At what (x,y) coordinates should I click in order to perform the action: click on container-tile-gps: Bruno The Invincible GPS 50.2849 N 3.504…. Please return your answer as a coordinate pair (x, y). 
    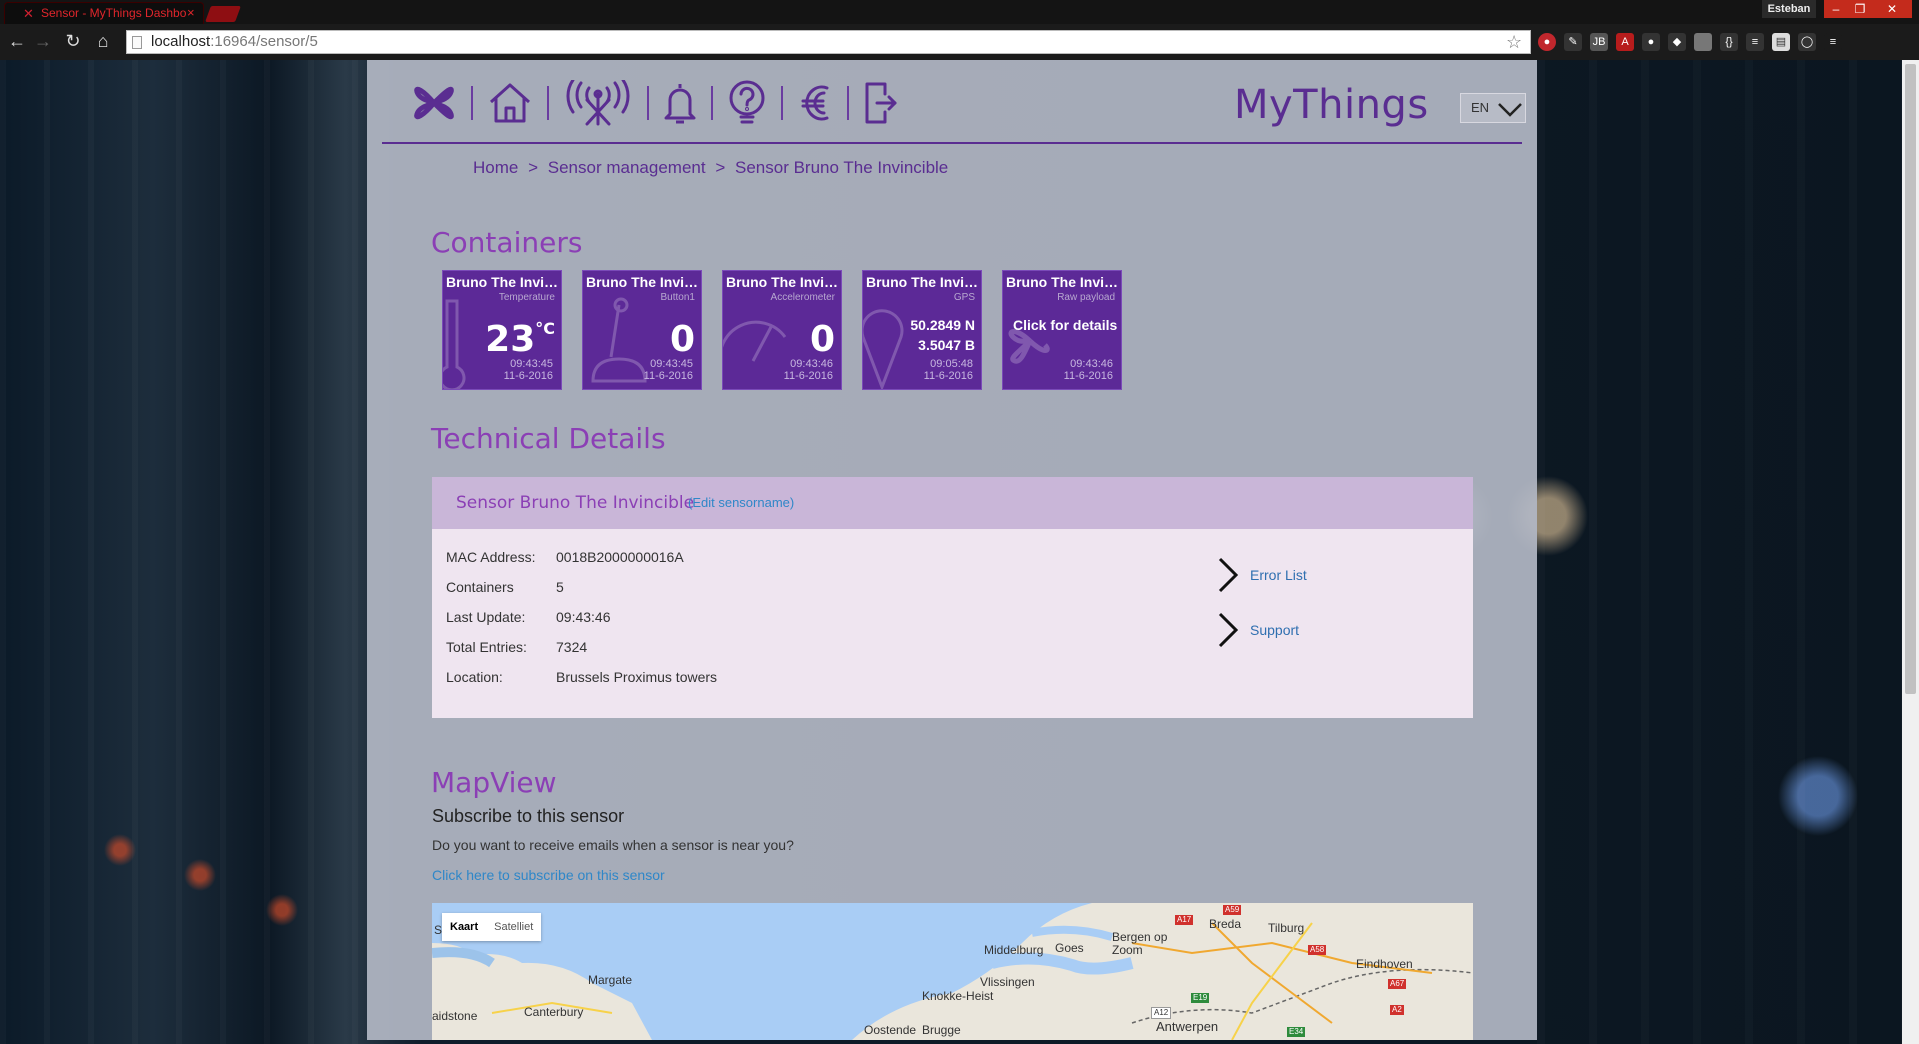
    Looking at the image, I should click on (922, 330).